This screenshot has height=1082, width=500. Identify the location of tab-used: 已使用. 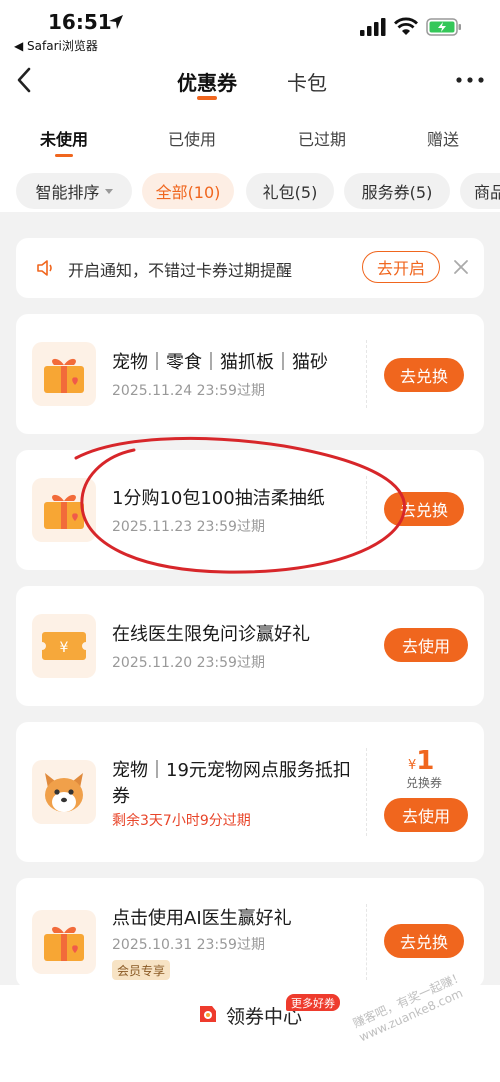
(192, 138).